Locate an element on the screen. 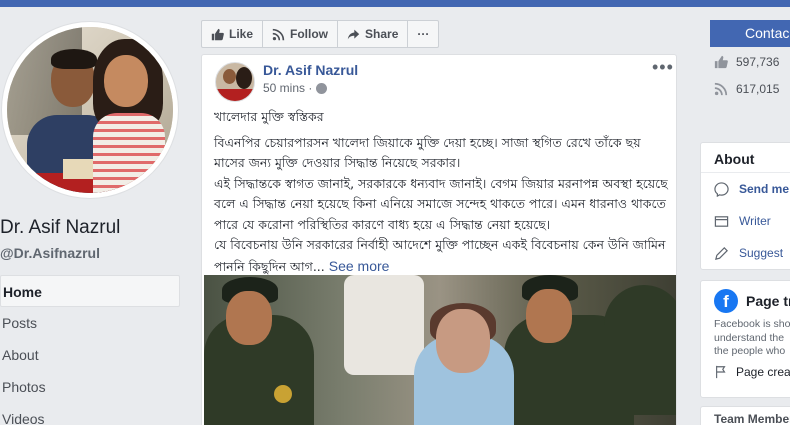 This screenshot has width=790, height=425. page-created-row: Page crea is located at coordinates (745, 369).